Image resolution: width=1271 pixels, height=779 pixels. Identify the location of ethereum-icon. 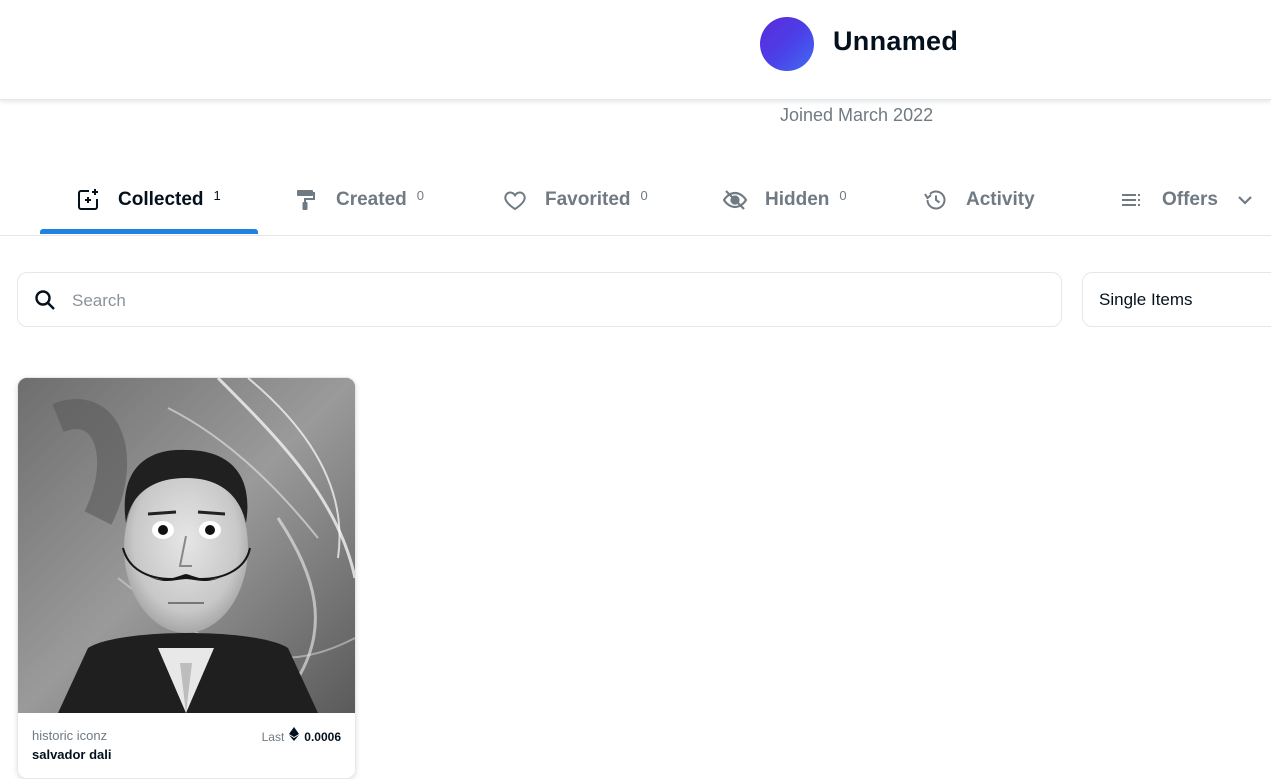
(294, 736).